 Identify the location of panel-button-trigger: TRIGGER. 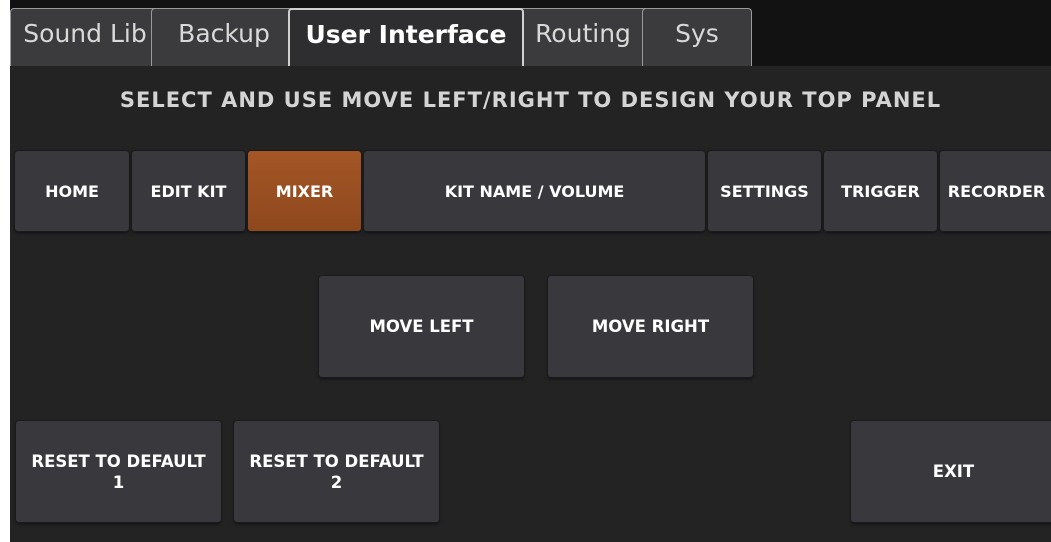
(880, 191).